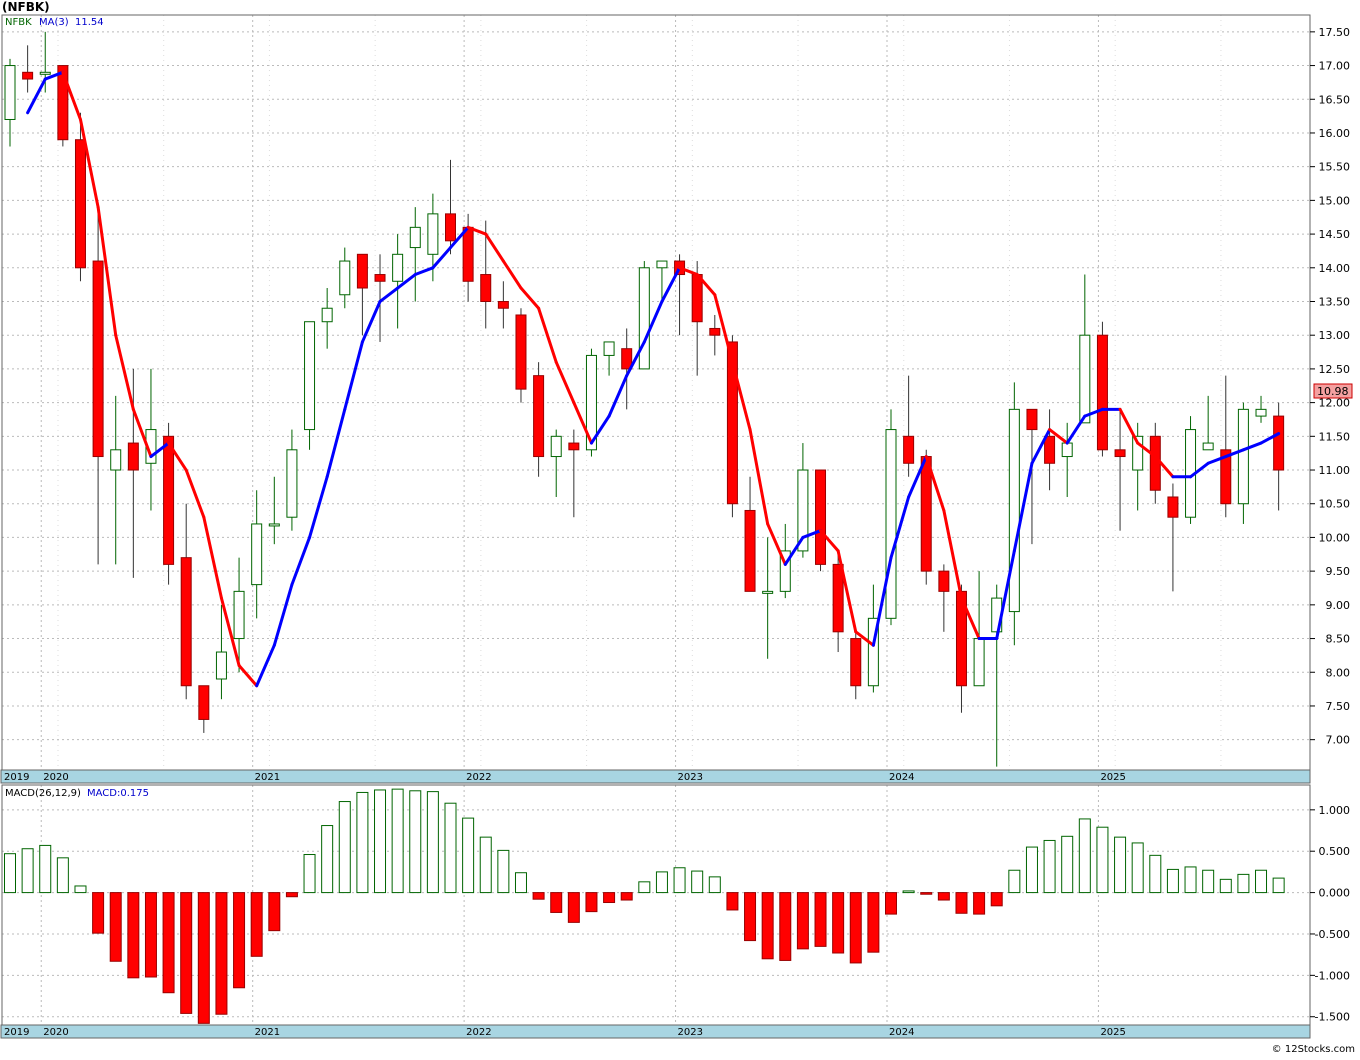 The width and height of the screenshot is (1360, 1060). What do you see at coordinates (1335, 504) in the screenshot?
I see `price-y-tick-label: 10.50` at bounding box center [1335, 504].